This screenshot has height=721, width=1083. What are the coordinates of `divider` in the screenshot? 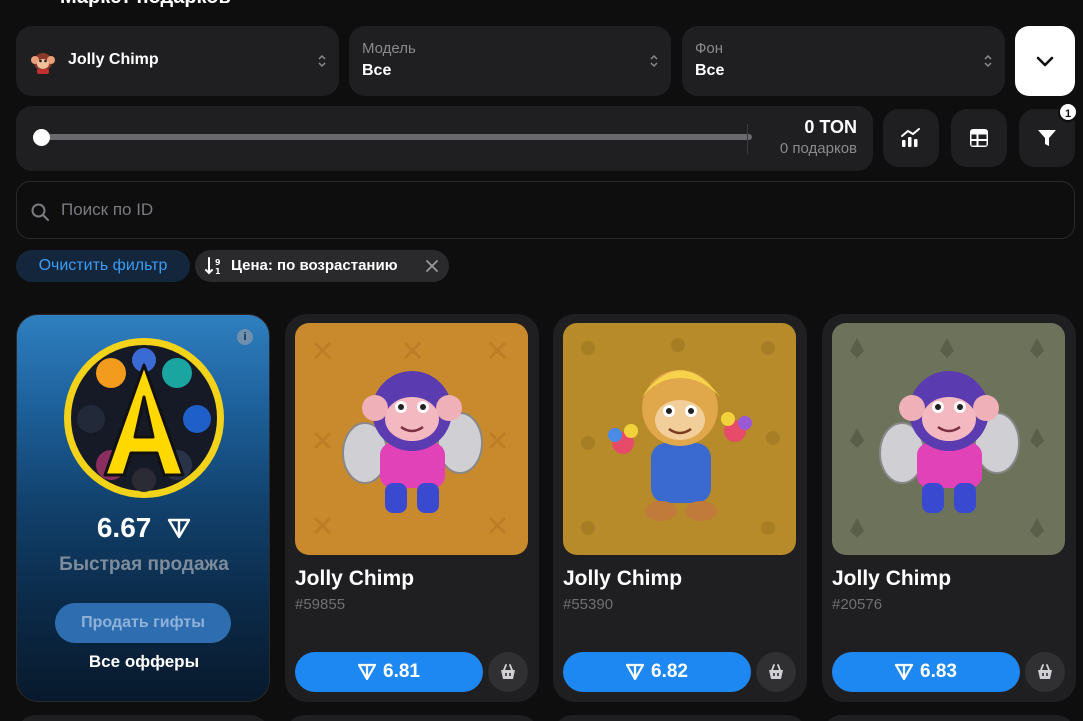 It's located at (747, 139).